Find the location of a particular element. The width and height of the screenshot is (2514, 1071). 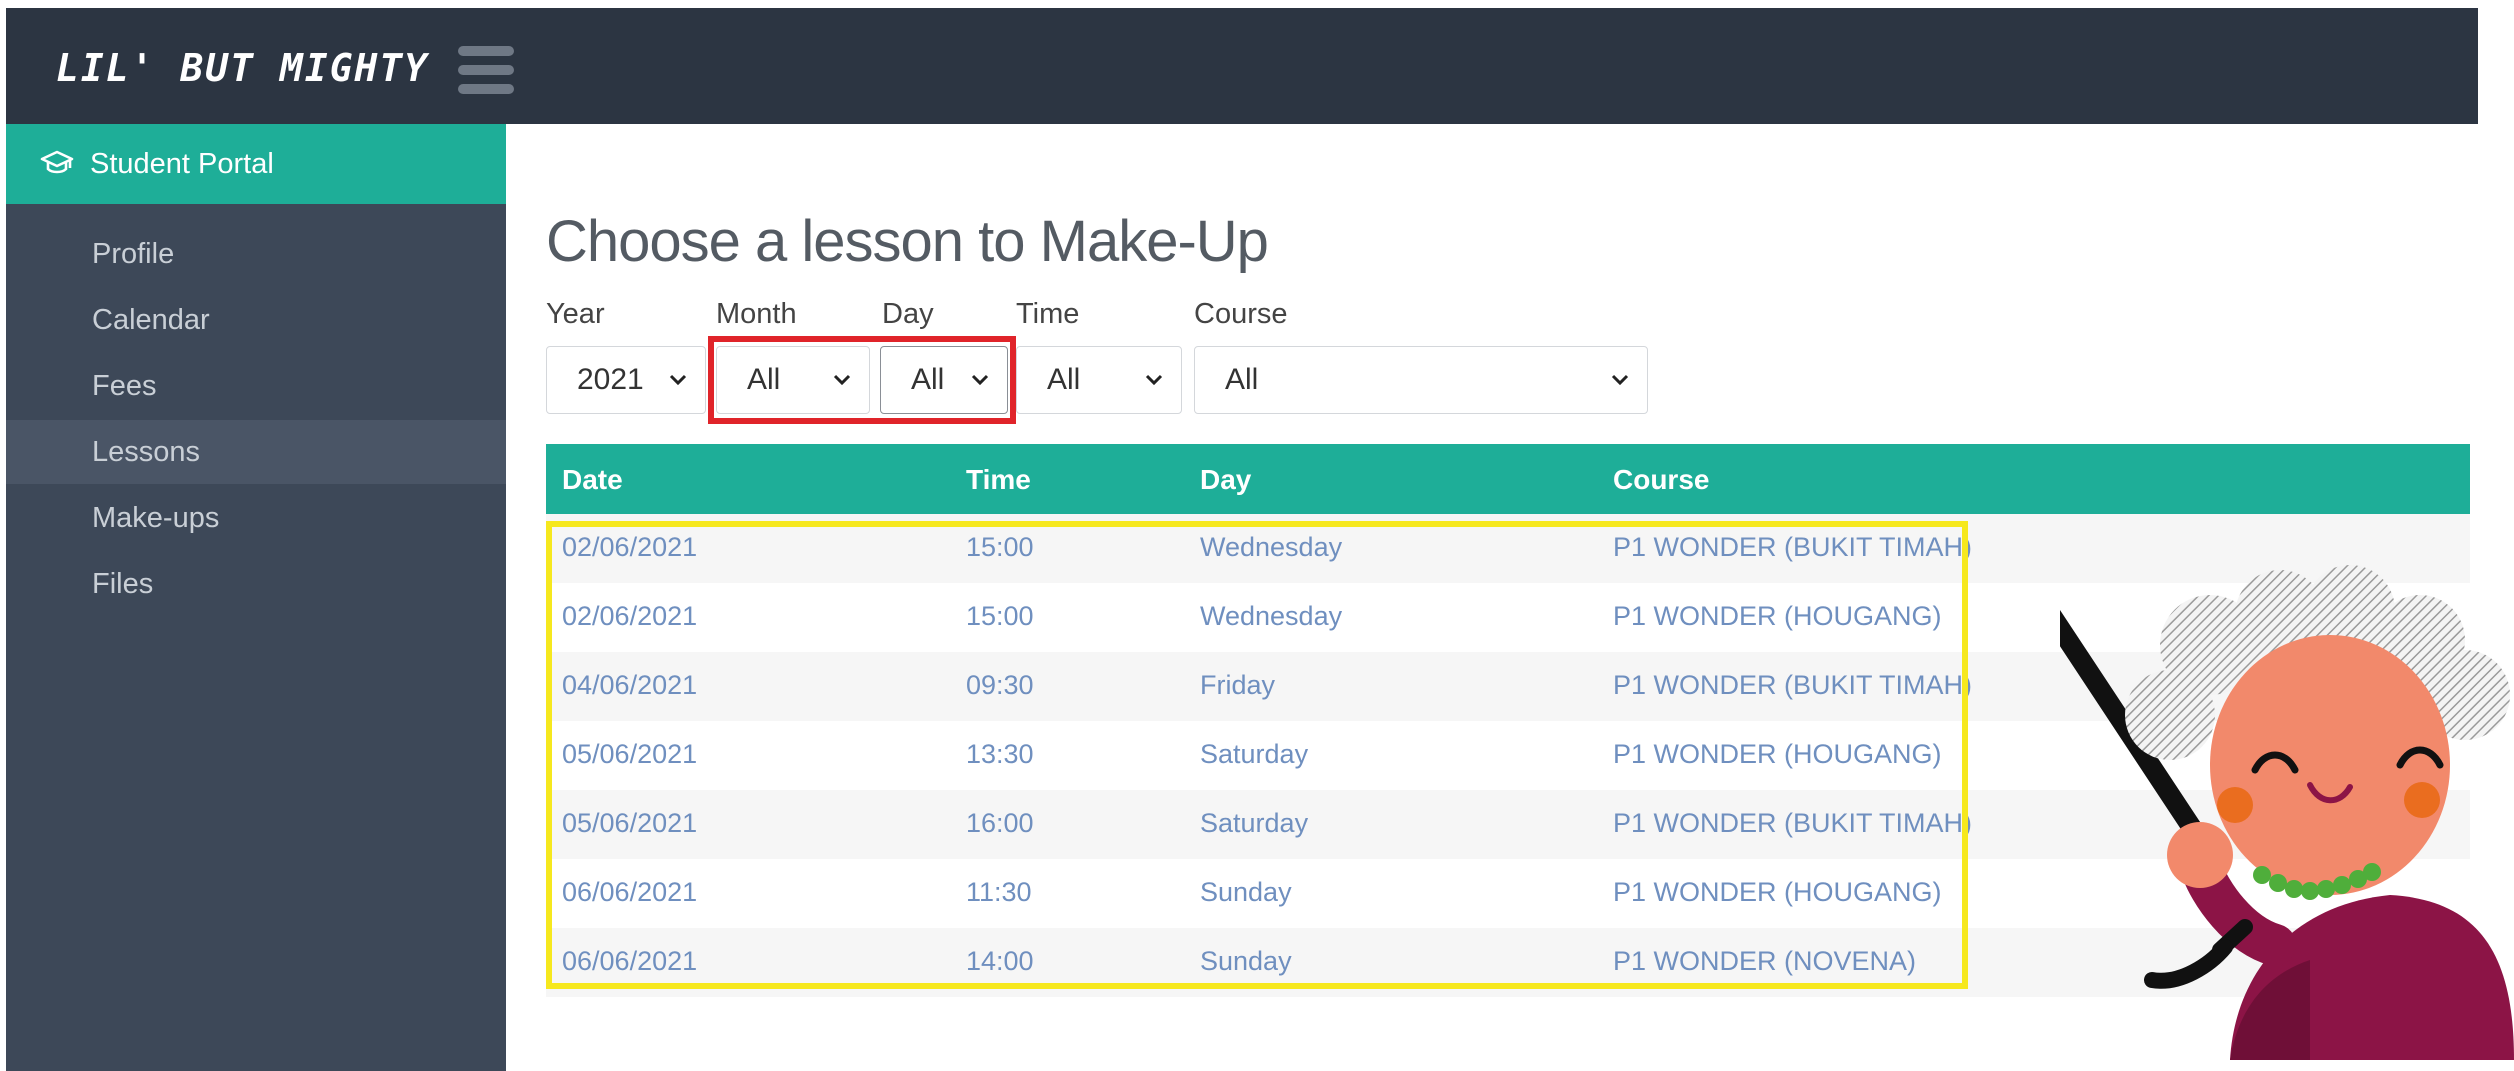

sidebar-item-make-ups: Make-ups is located at coordinates (256, 518).